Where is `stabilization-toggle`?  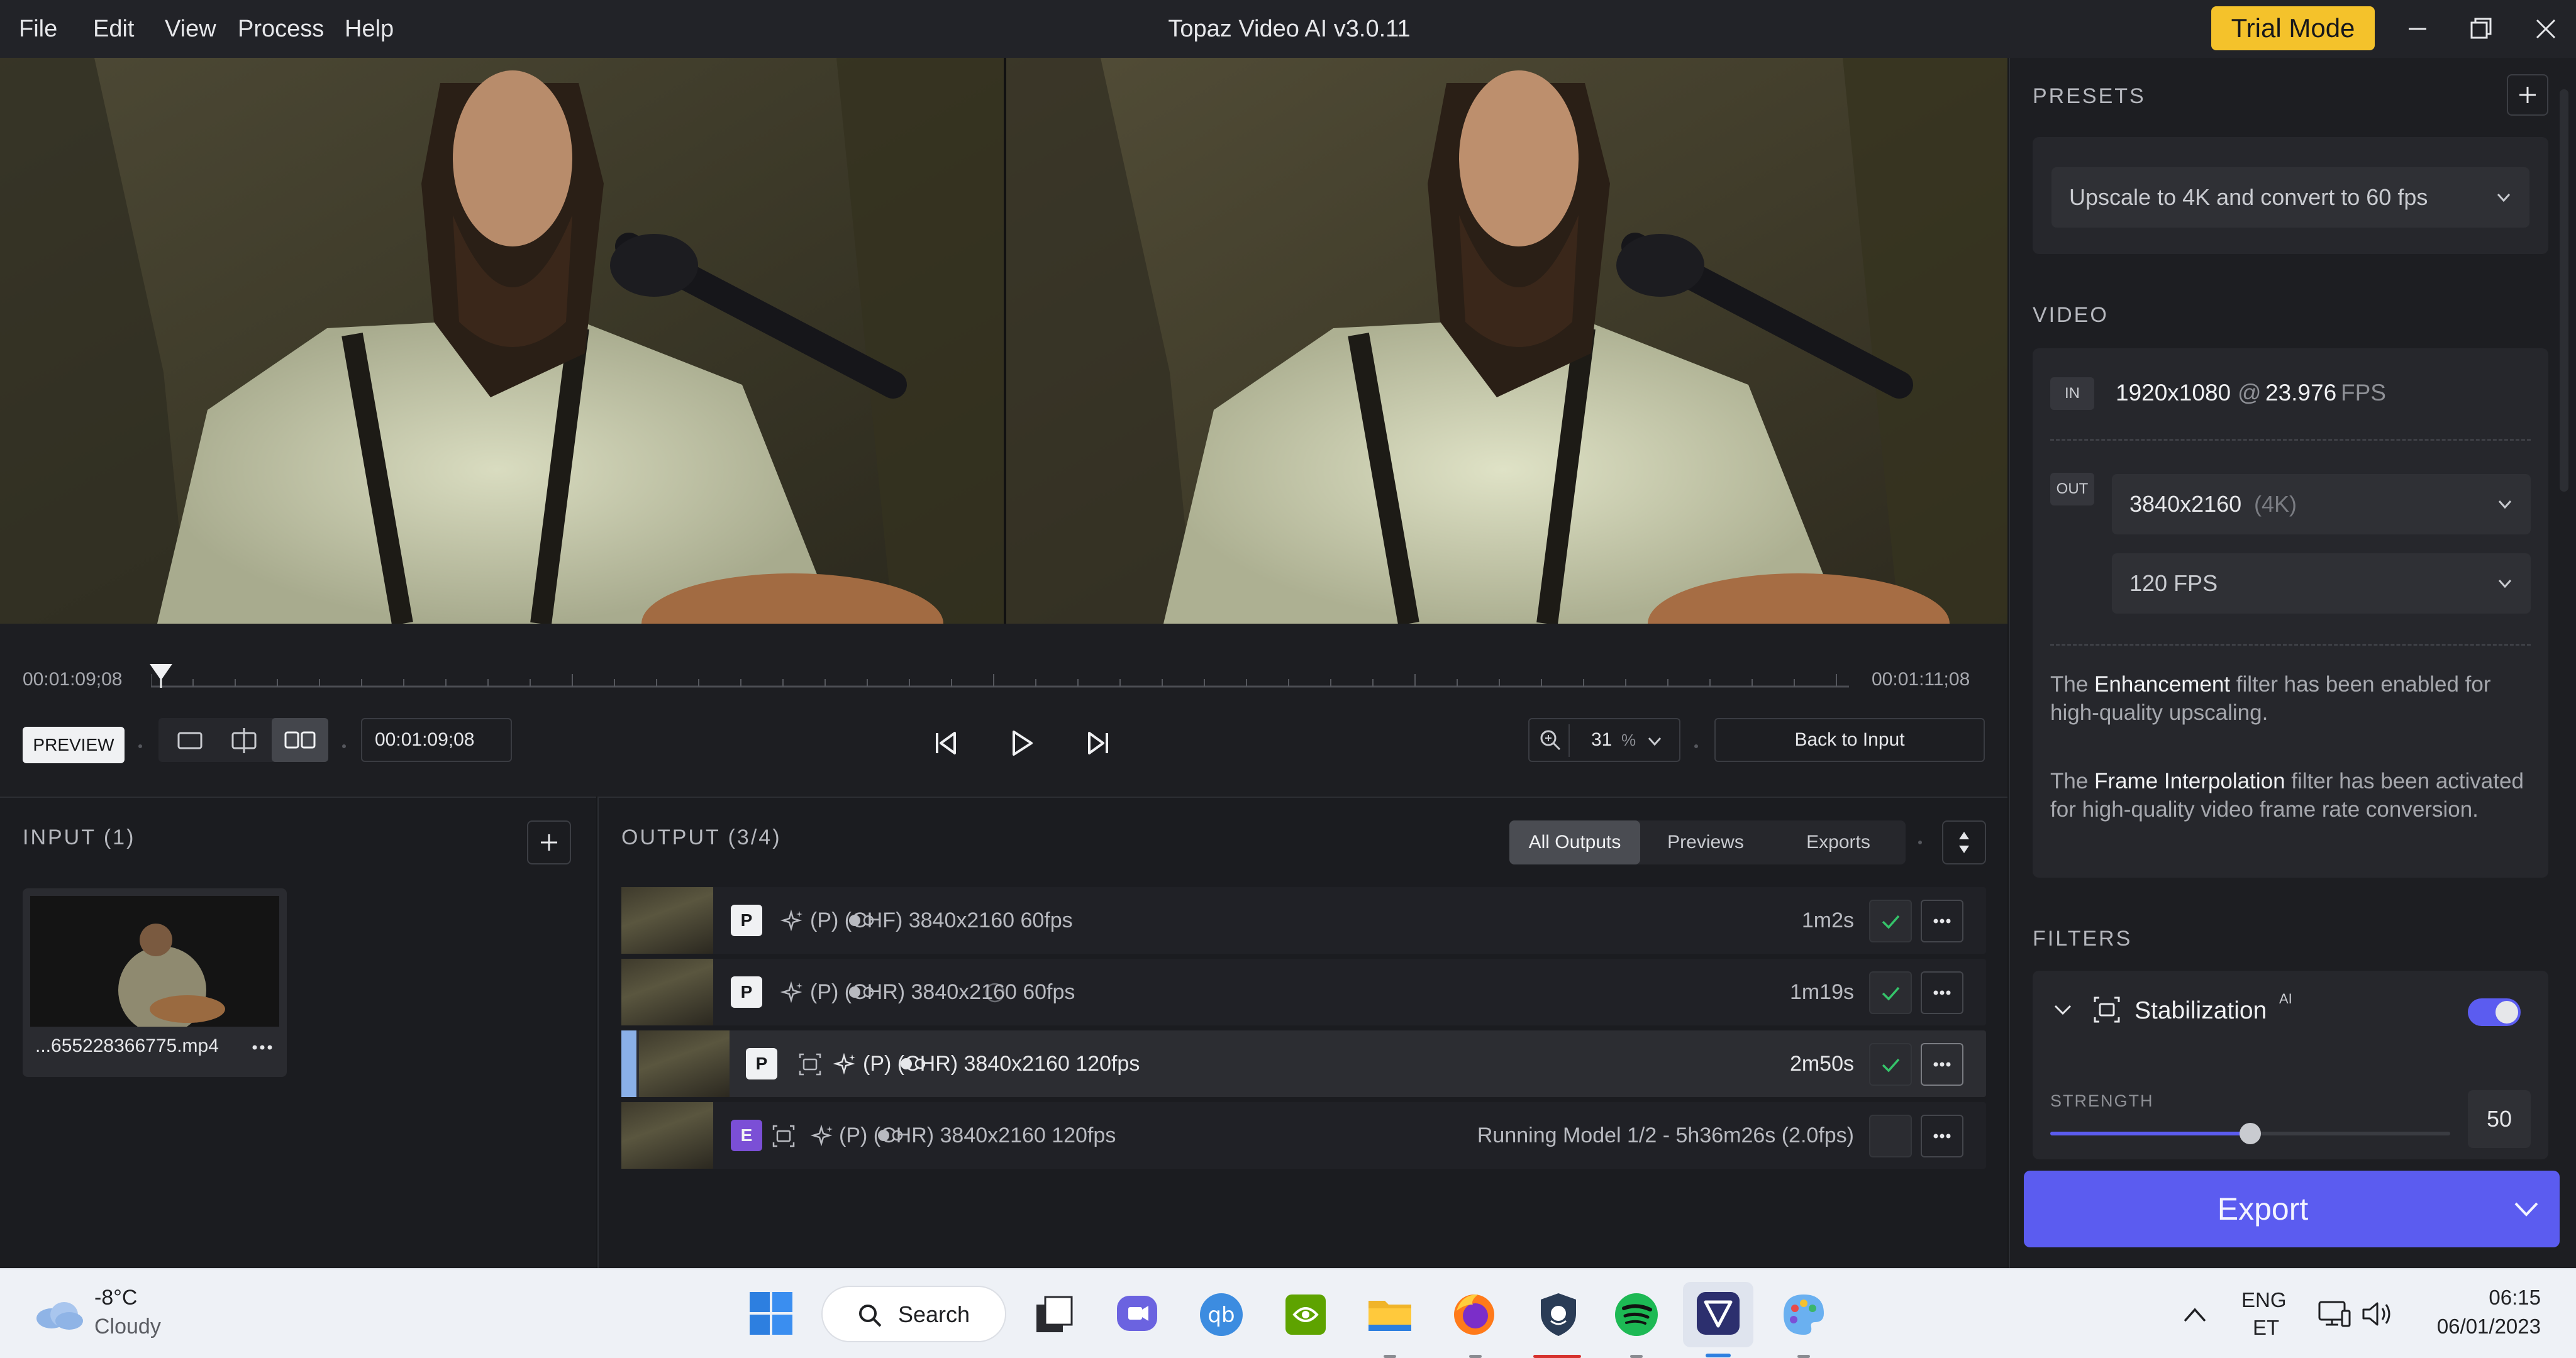
stabilization-toggle is located at coordinates (2494, 1012).